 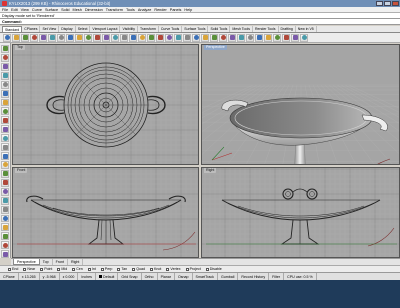 I want to click on extrude-icon, so click(x=5, y=138).